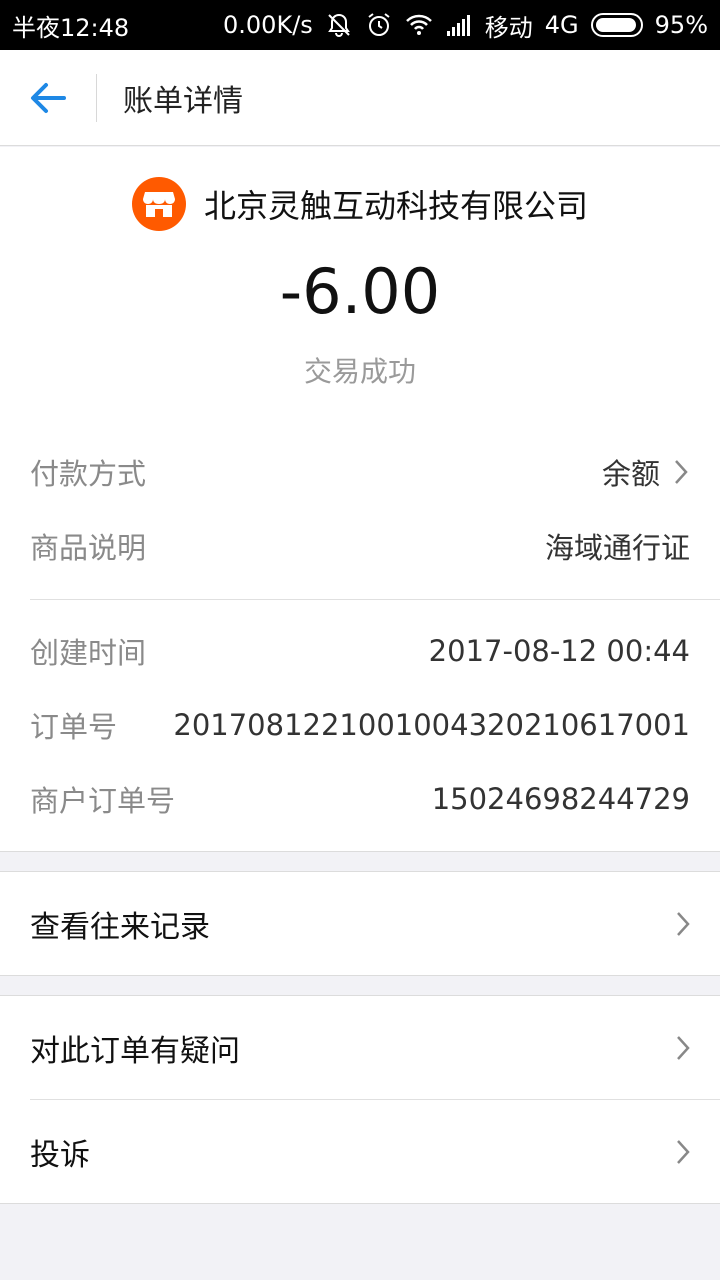 The width and height of the screenshot is (720, 1280). Describe the element at coordinates (560, 799) in the screenshot. I see `row-value: 15024698244729` at that location.